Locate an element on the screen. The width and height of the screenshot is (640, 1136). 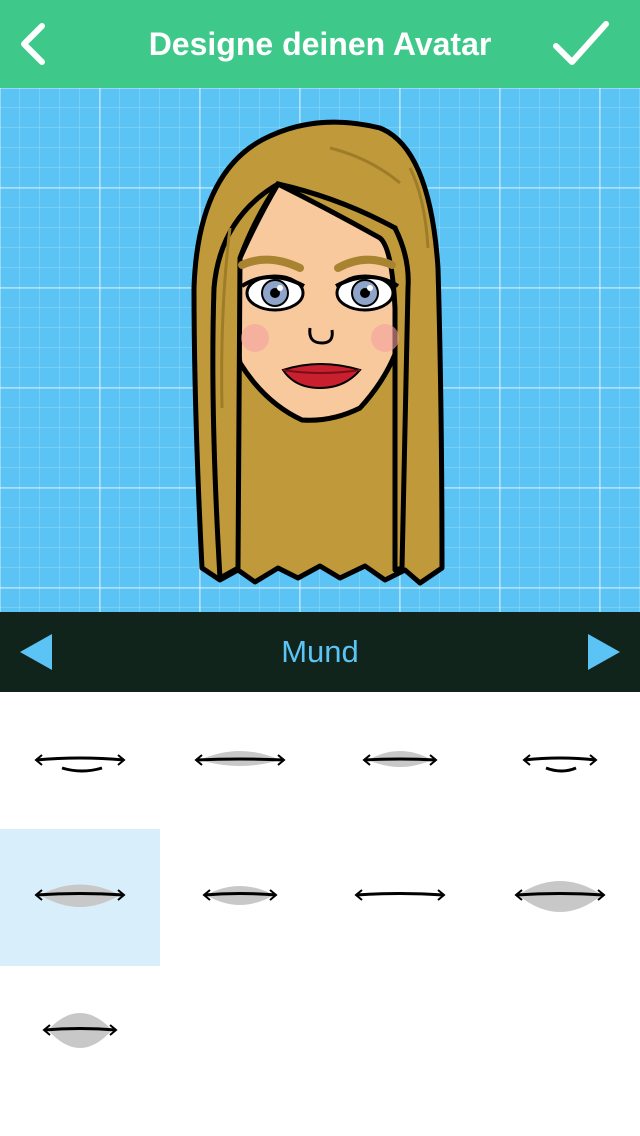
mouth-3-icon is located at coordinates (400, 759).